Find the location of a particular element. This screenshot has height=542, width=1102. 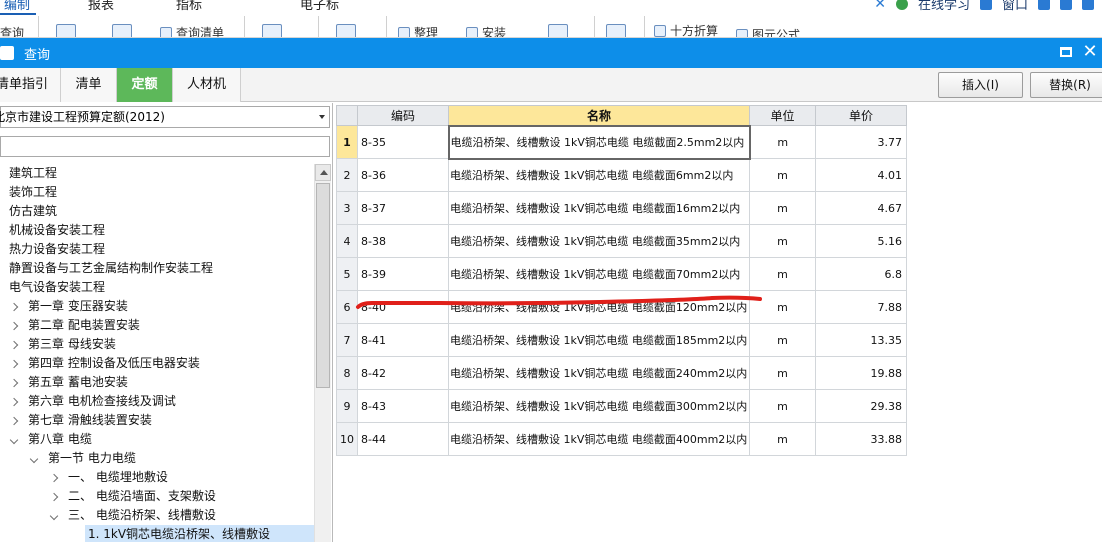

cell-name: 电缆沿桥架、线槽敷设 1kV铜芯电缆 电缆截面240mm2以内 is located at coordinates (599, 373).